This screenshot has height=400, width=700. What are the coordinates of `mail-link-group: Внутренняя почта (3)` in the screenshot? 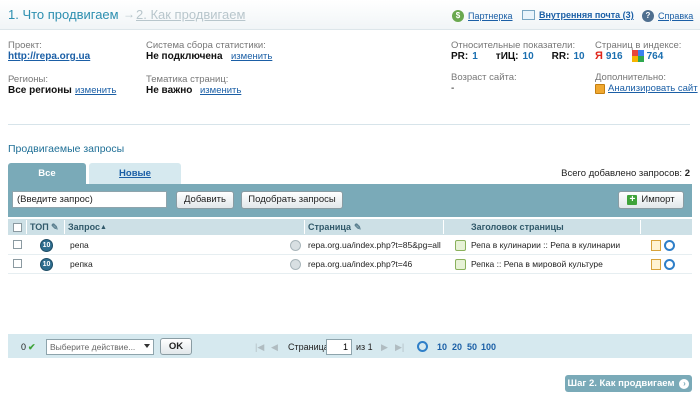 It's located at (578, 15).